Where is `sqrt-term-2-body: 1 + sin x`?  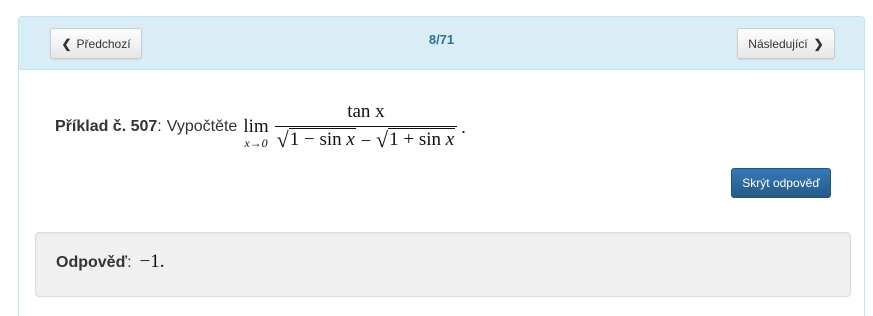 sqrt-term-2-body: 1 + sin x is located at coordinates (422, 139).